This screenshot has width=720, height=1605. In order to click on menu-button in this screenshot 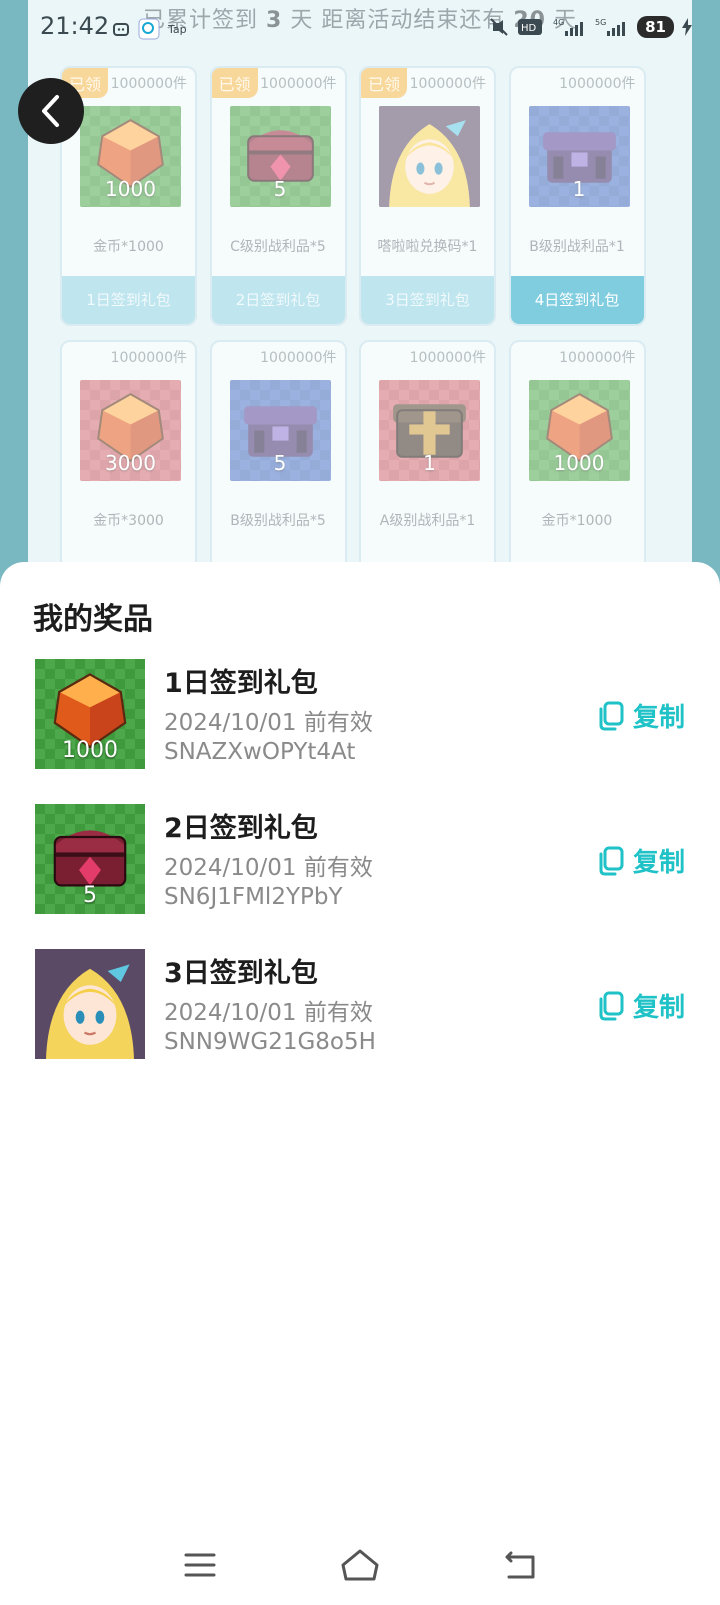, I will do `click(200, 1565)`.